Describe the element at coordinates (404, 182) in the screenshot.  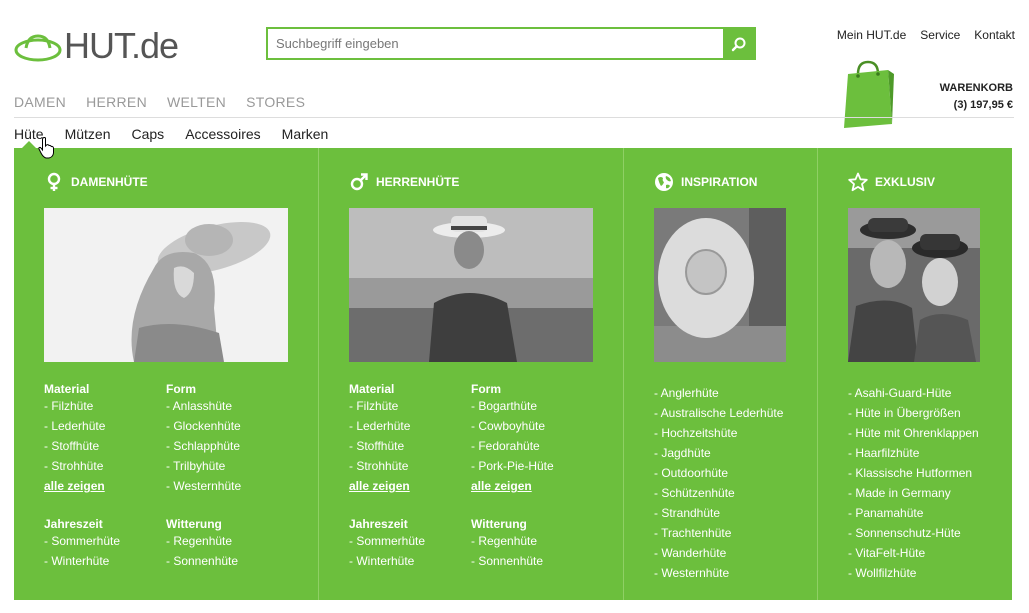
I see `column-header-herrenhuete: HERRENHÜTE` at that location.